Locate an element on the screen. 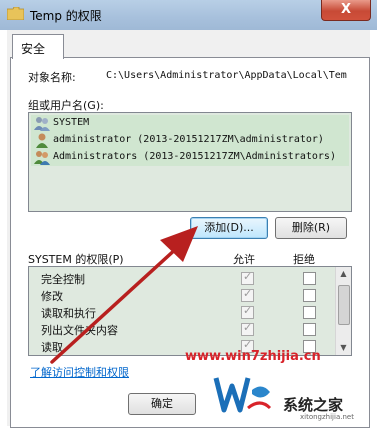 This screenshot has width=377, height=428. scroll-up-icon: ▲ is located at coordinates (343, 274).